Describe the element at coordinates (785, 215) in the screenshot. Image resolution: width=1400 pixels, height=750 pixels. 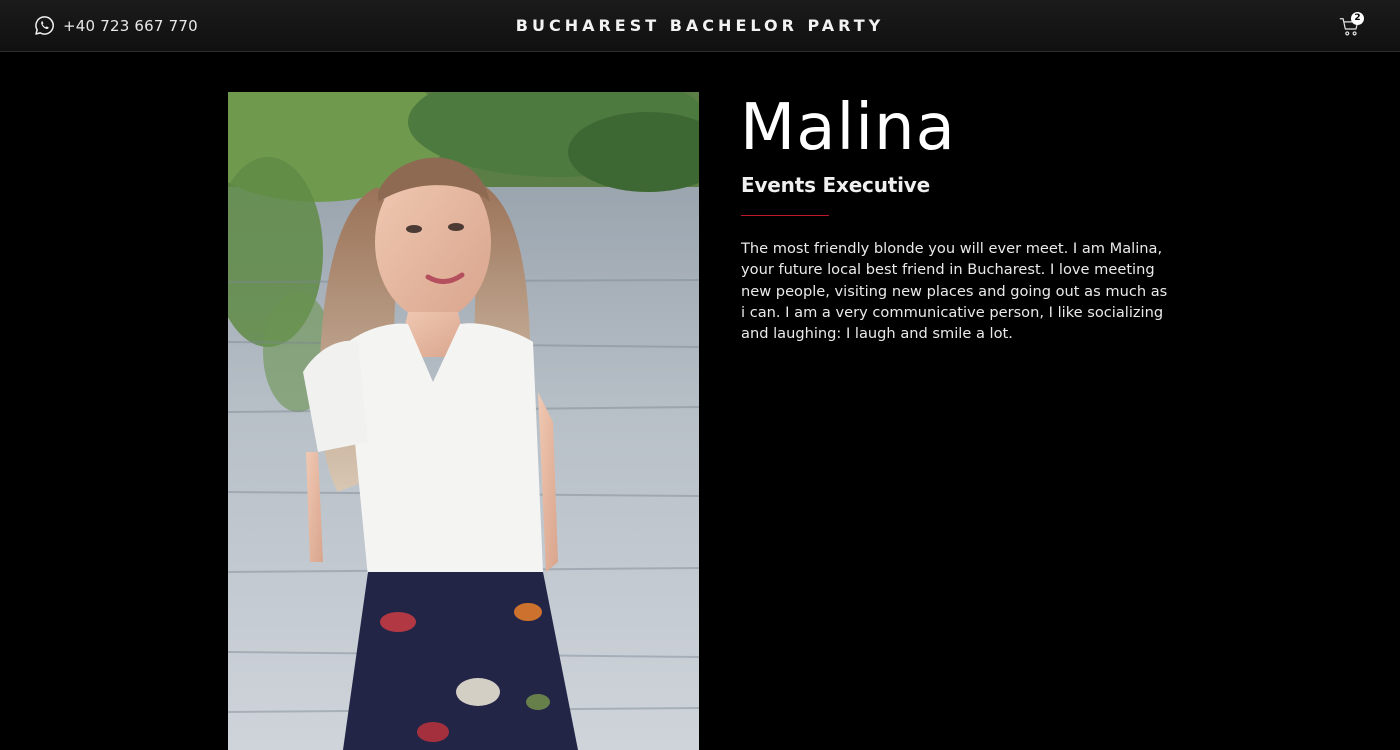
I see `accent-divider` at that location.